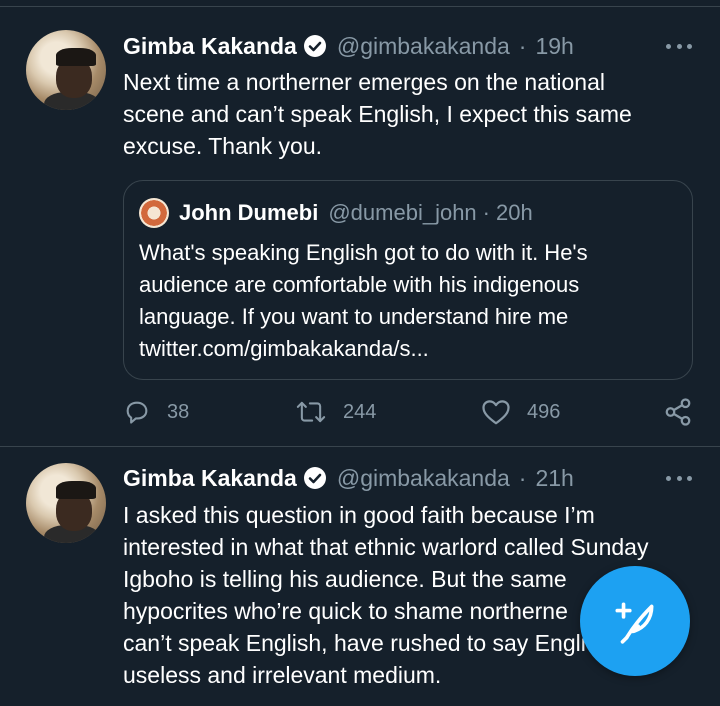  What do you see at coordinates (544, 411) in the screenshot?
I see `like-count: 496` at bounding box center [544, 411].